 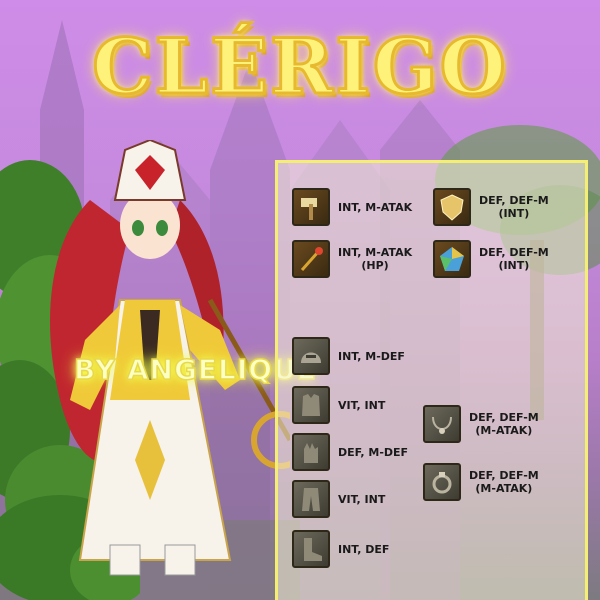 I want to click on equip-item: INT, DEF, so click(x=340, y=549).